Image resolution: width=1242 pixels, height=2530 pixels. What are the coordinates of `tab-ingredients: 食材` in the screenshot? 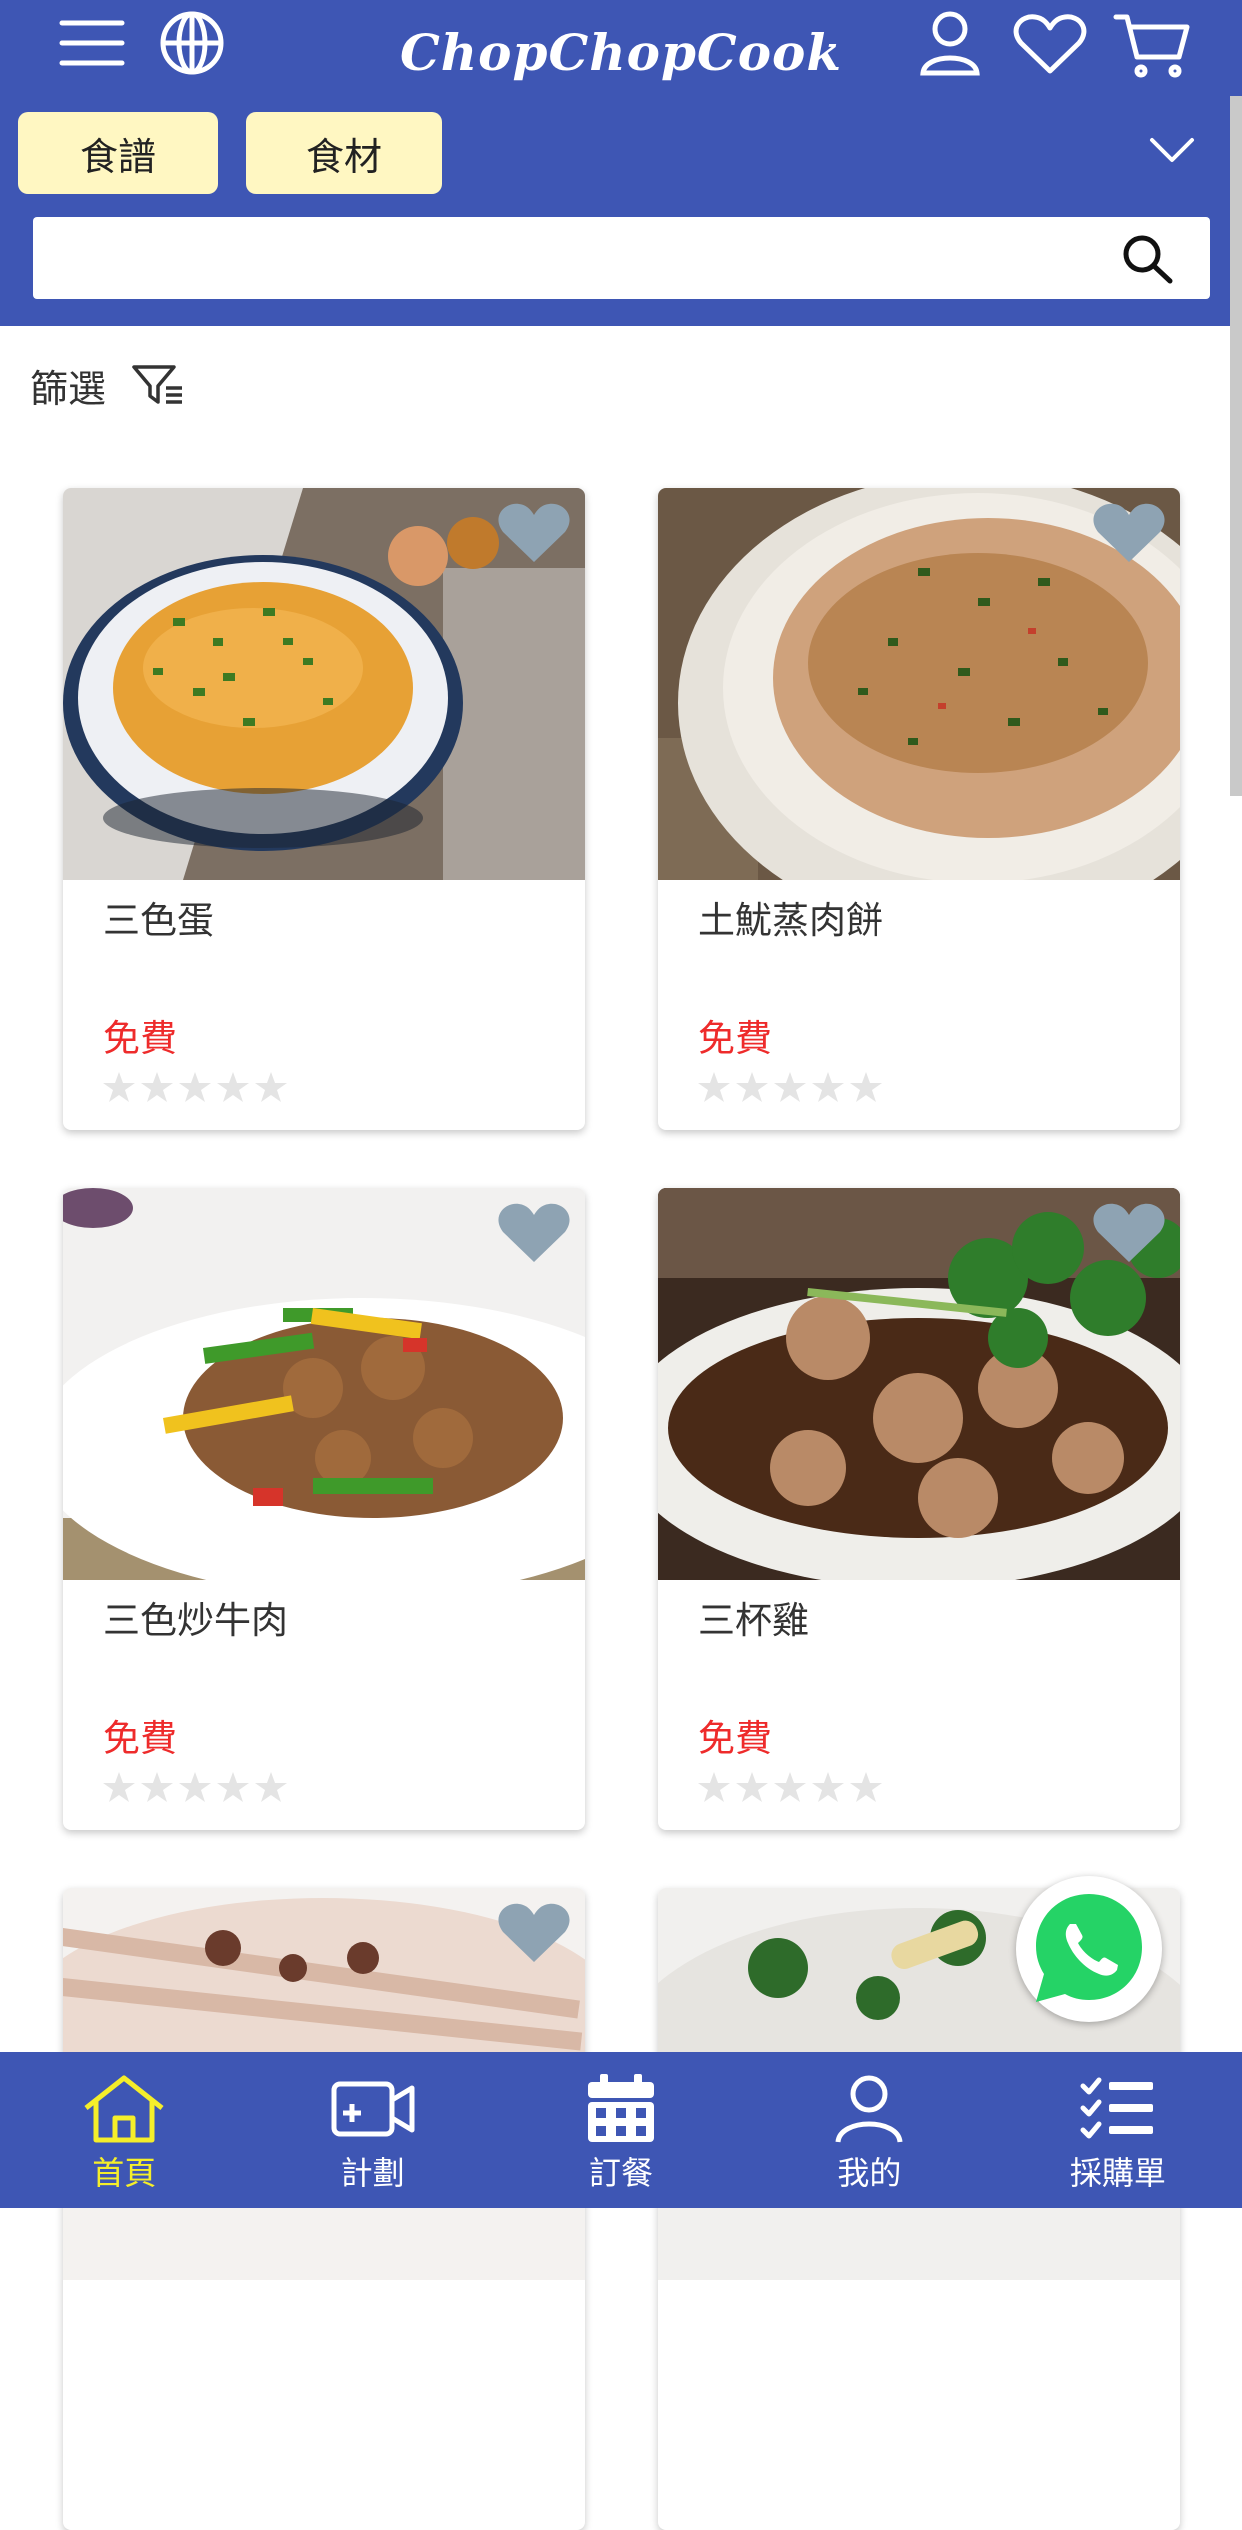 It's located at (344, 153).